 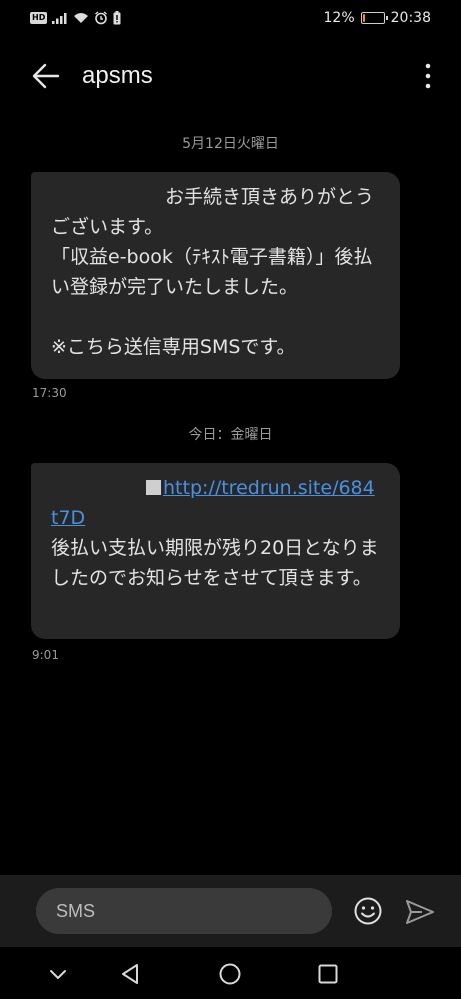 I want to click on recents-square-icon, so click(x=328, y=974).